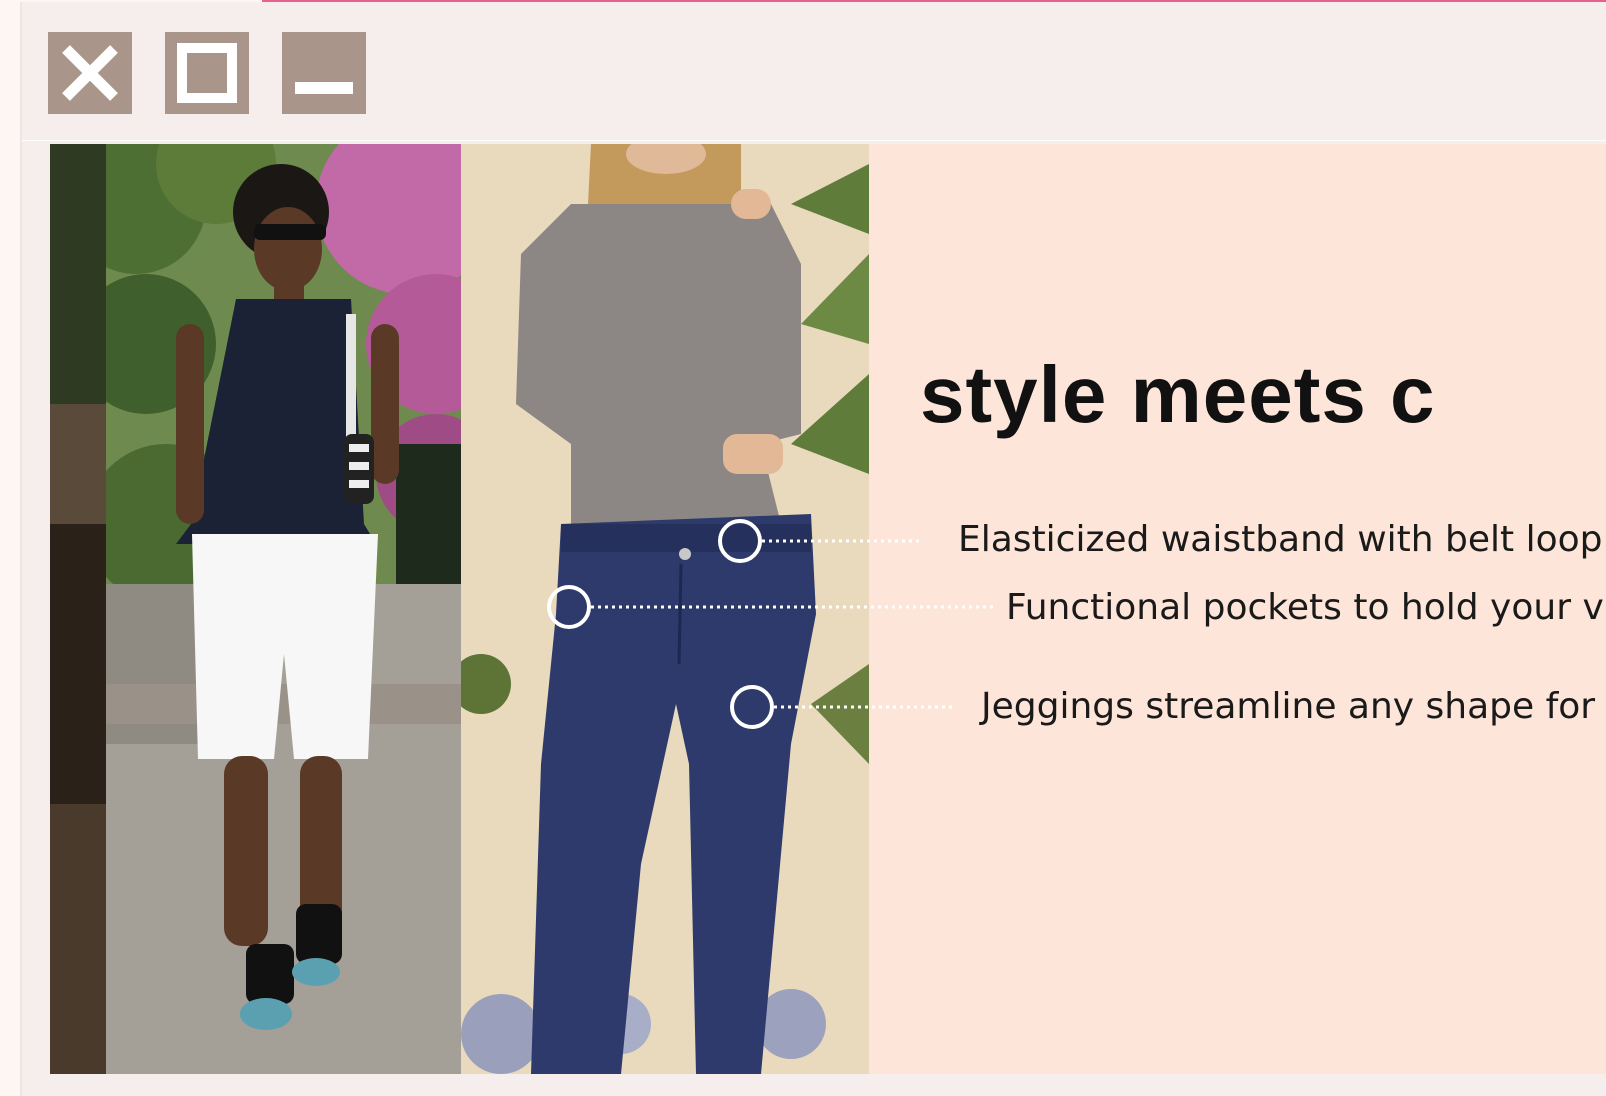 The width and height of the screenshot is (1606, 1096). I want to click on close-icon, so click(90, 73).